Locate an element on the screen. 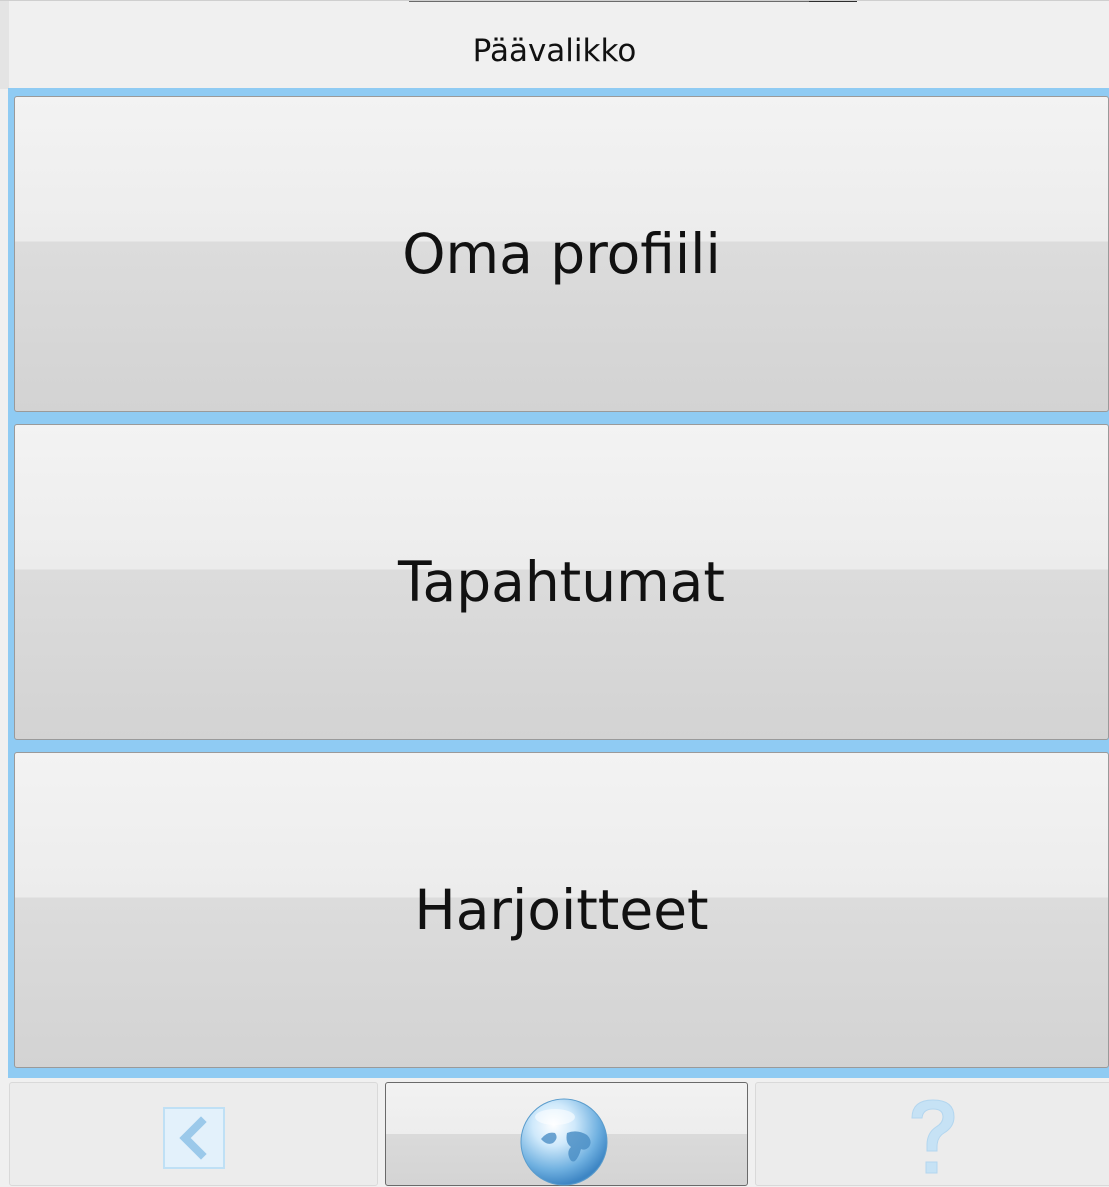 The image size is (1109, 1187). menu-button-label: Harjoitteet is located at coordinates (561, 910).